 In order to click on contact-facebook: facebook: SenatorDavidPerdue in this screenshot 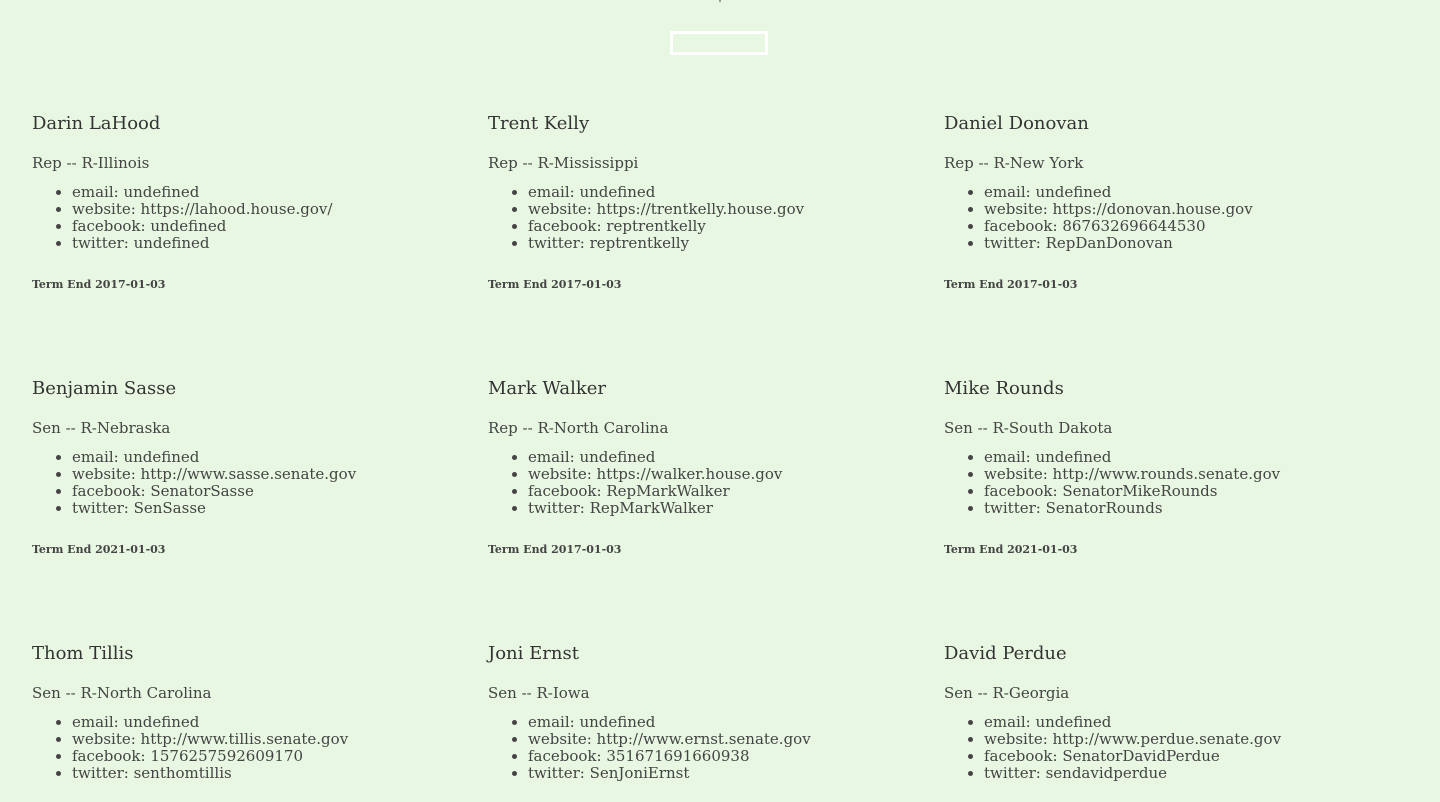, I will do `click(1132, 756)`.